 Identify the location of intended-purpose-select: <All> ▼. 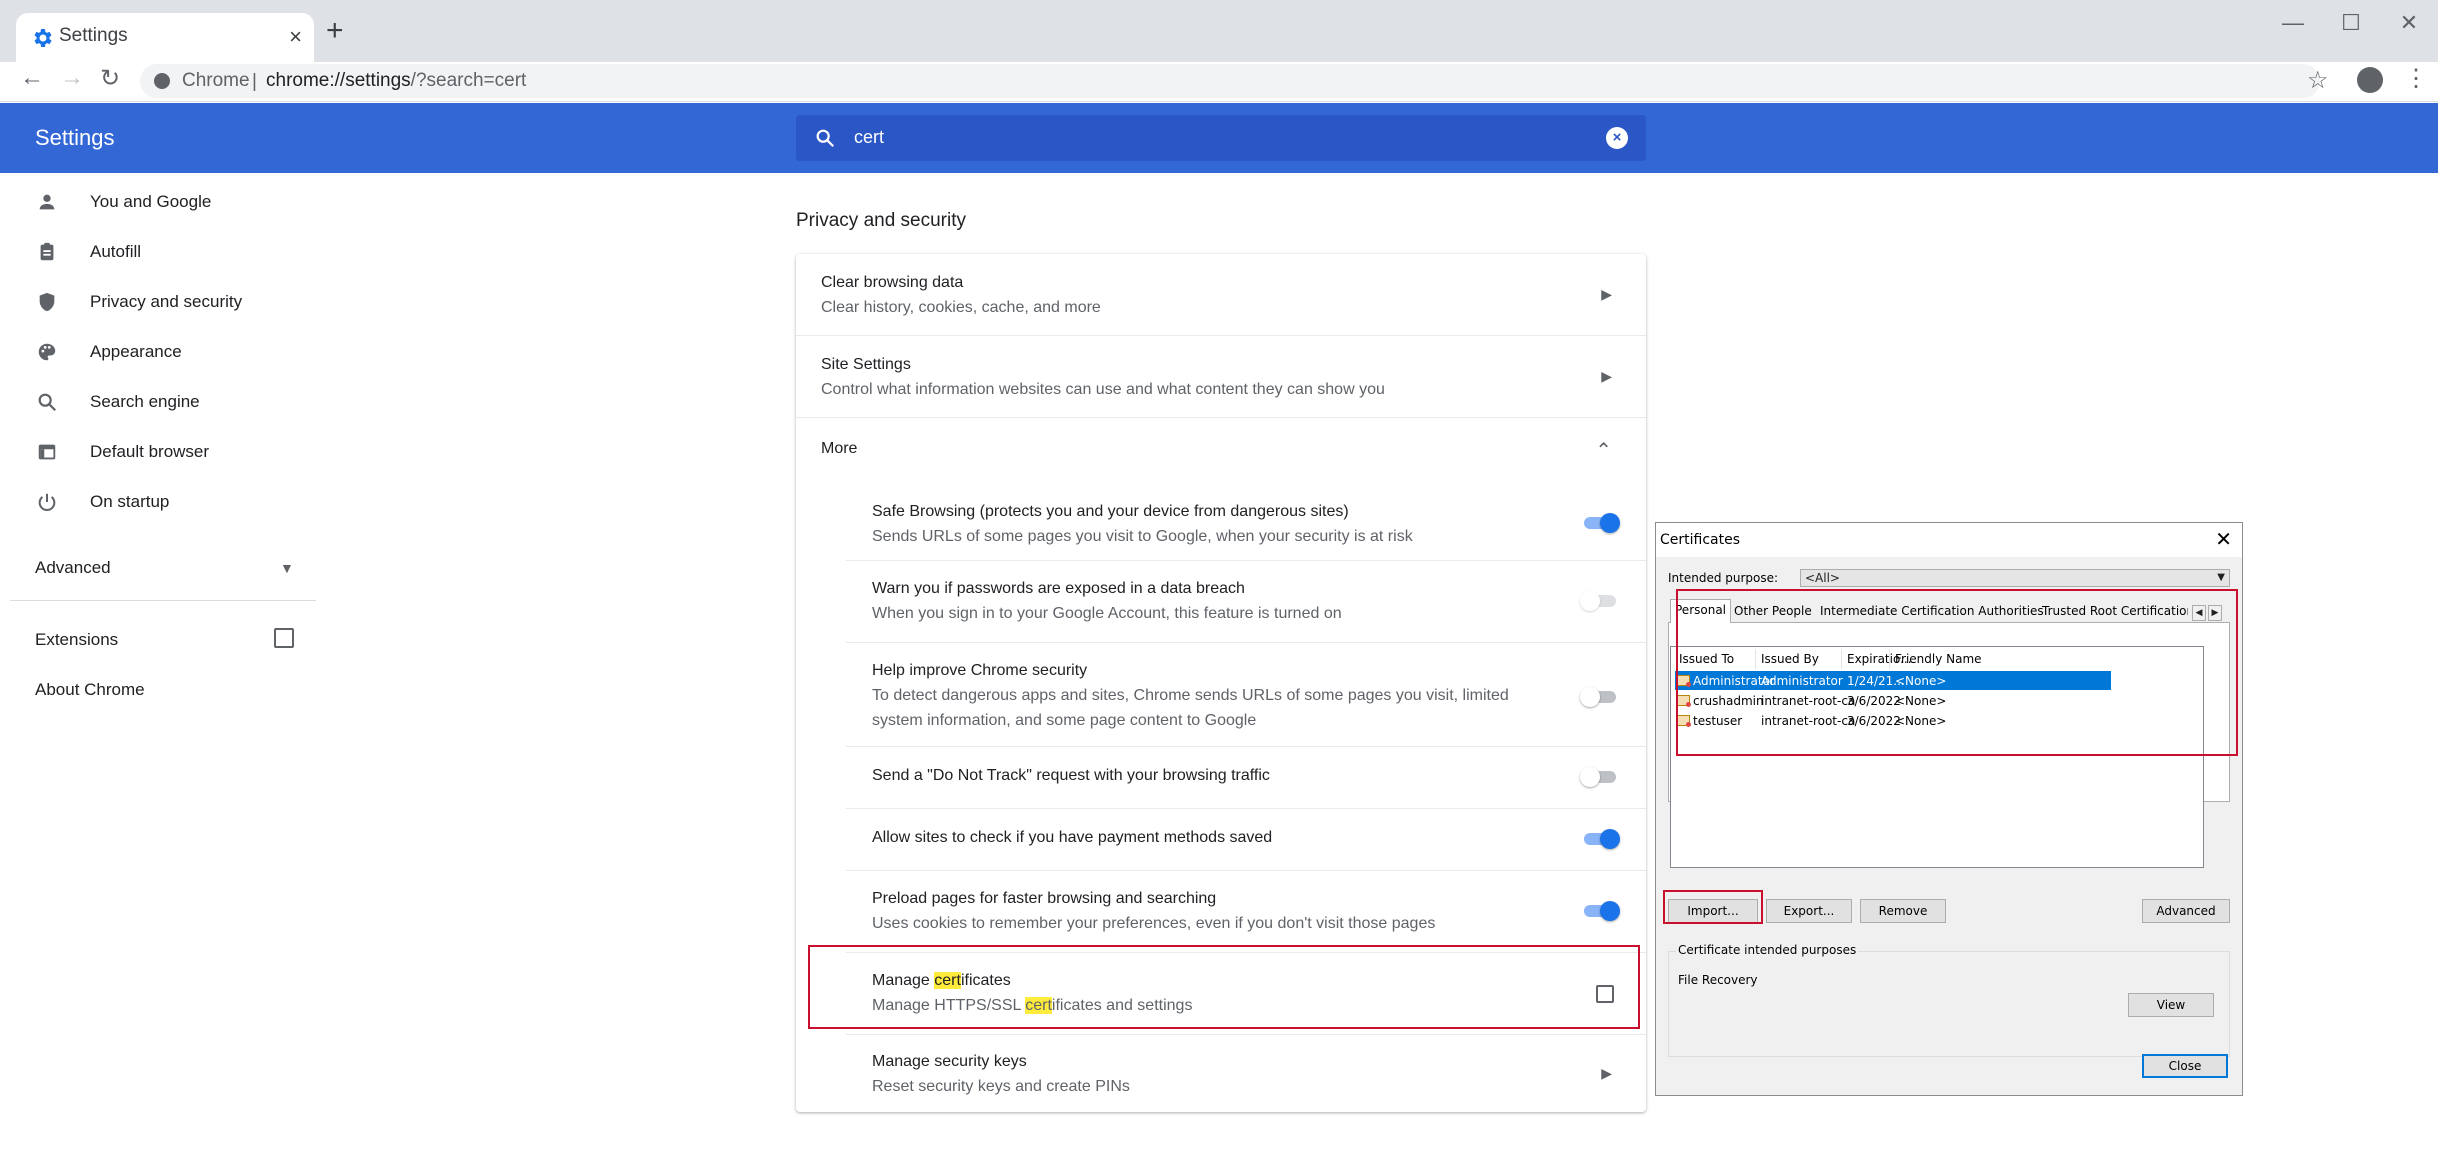
(2015, 578).